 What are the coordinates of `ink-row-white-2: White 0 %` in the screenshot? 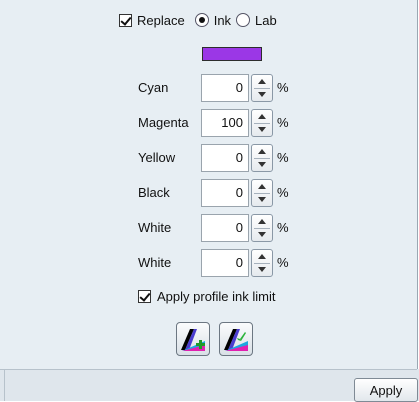 It's located at (208, 263).